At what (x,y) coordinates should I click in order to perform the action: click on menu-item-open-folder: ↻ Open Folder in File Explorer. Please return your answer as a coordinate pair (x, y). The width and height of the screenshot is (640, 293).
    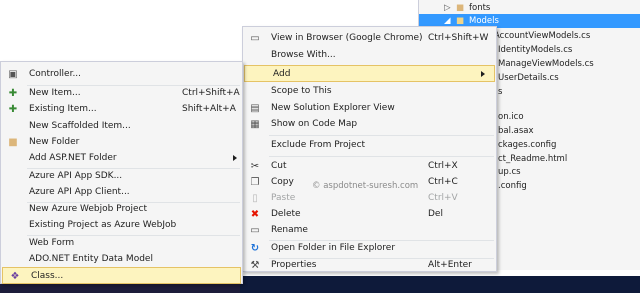
    Looking at the image, I should click on (369, 248).